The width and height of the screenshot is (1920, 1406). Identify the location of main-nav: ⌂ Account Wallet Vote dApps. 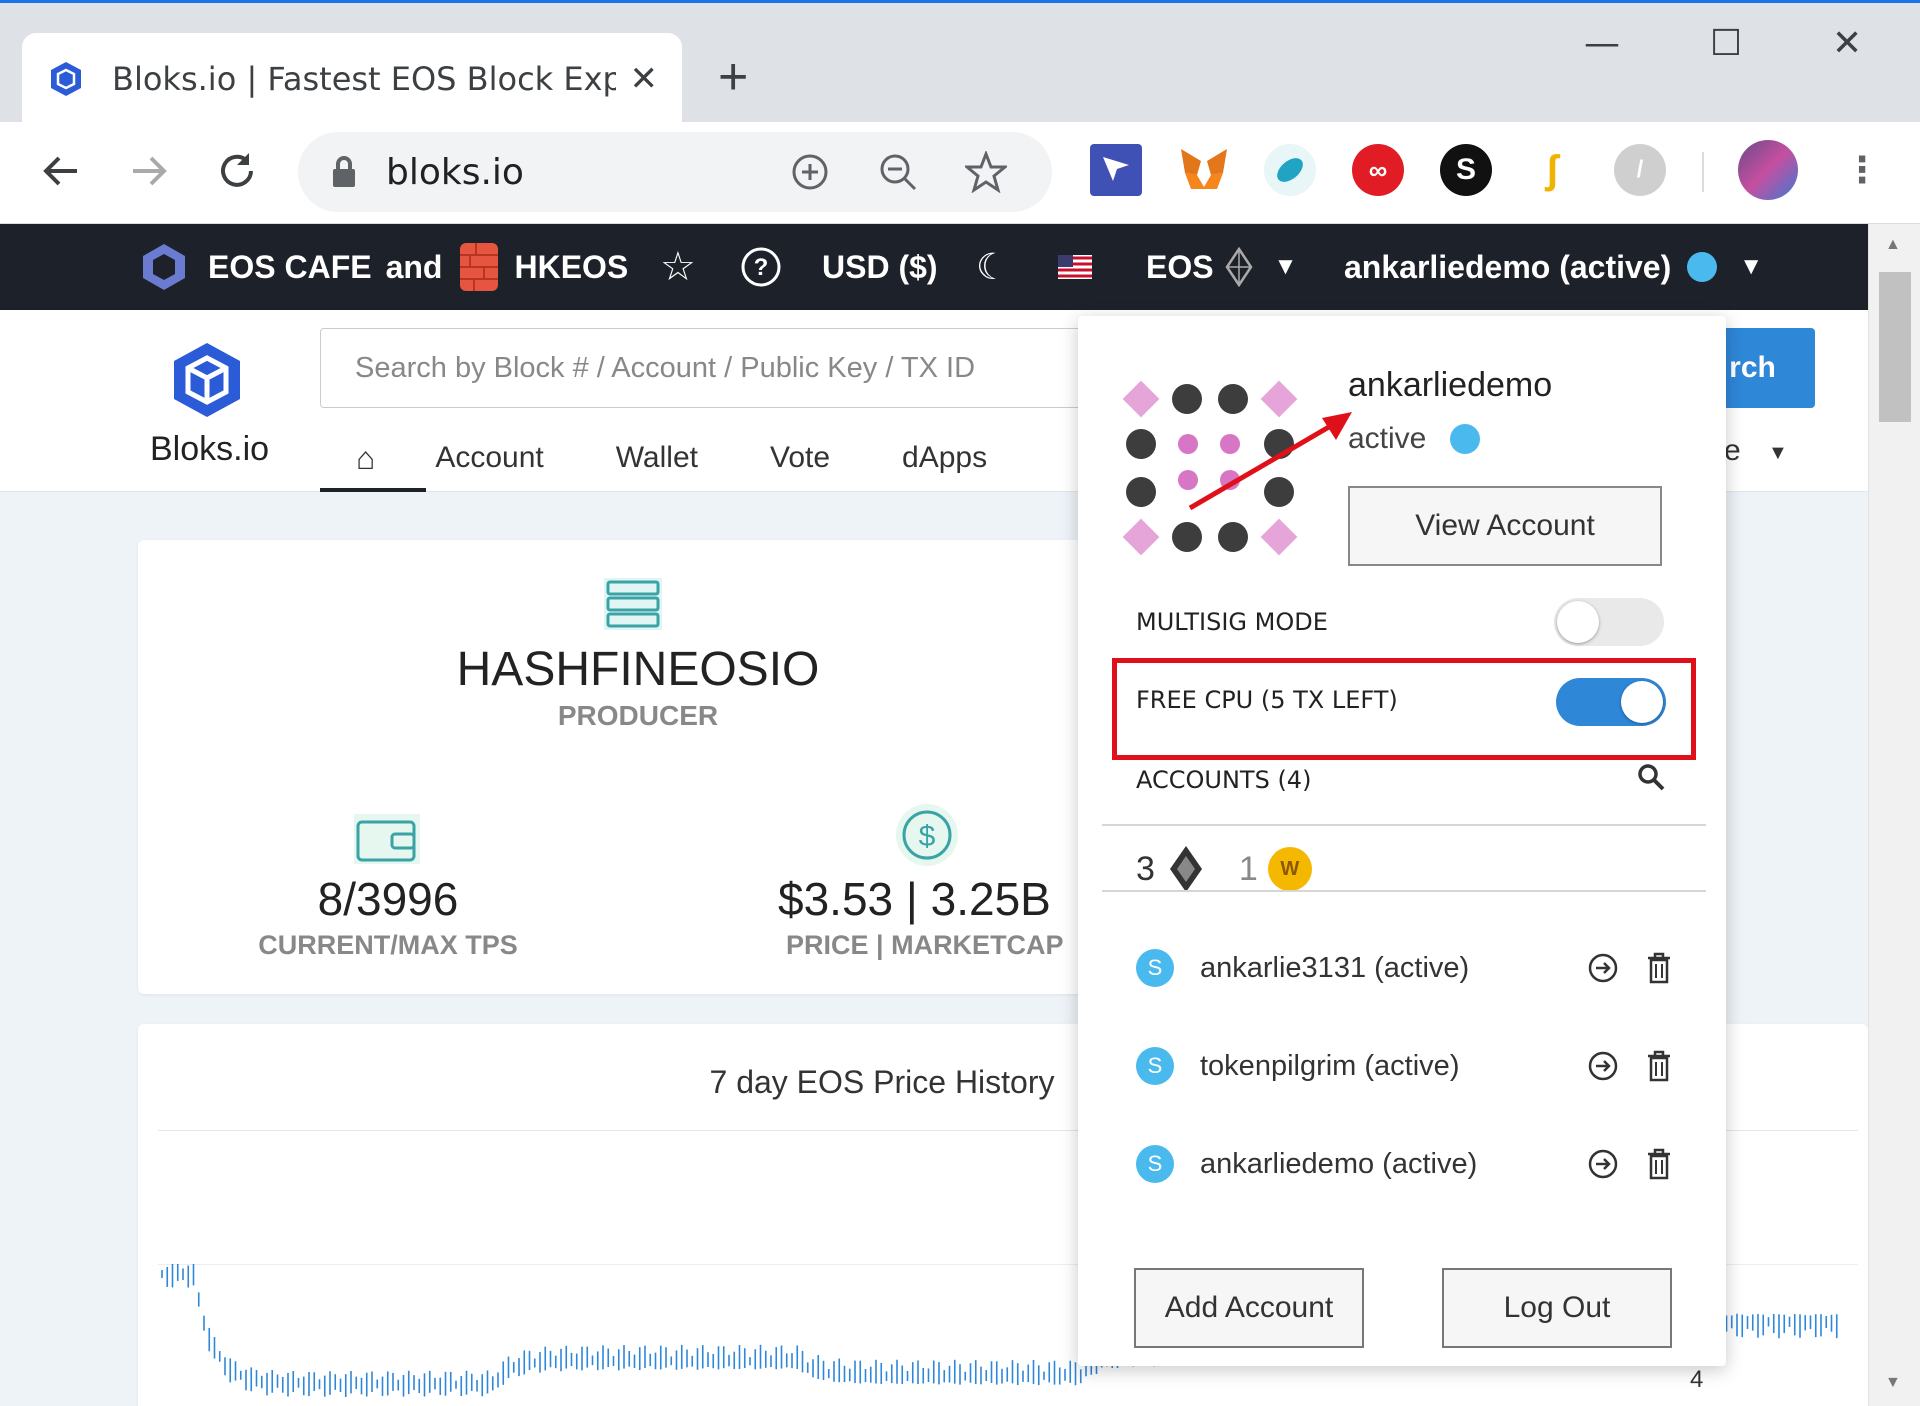
(689, 458).